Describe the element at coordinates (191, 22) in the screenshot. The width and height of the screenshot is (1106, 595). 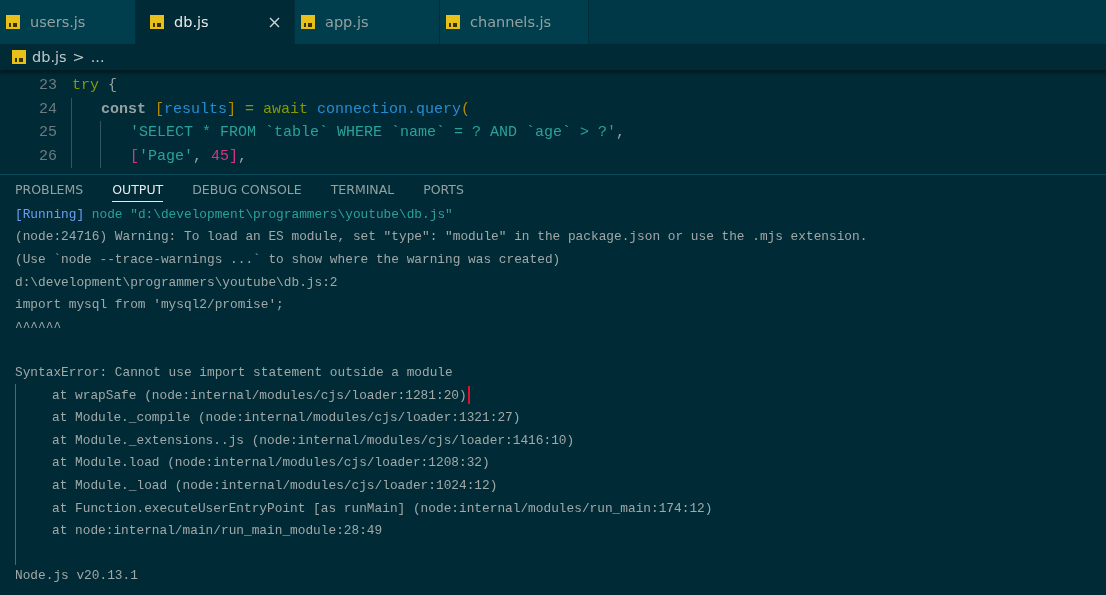
I see `tab-label: db.js` at that location.